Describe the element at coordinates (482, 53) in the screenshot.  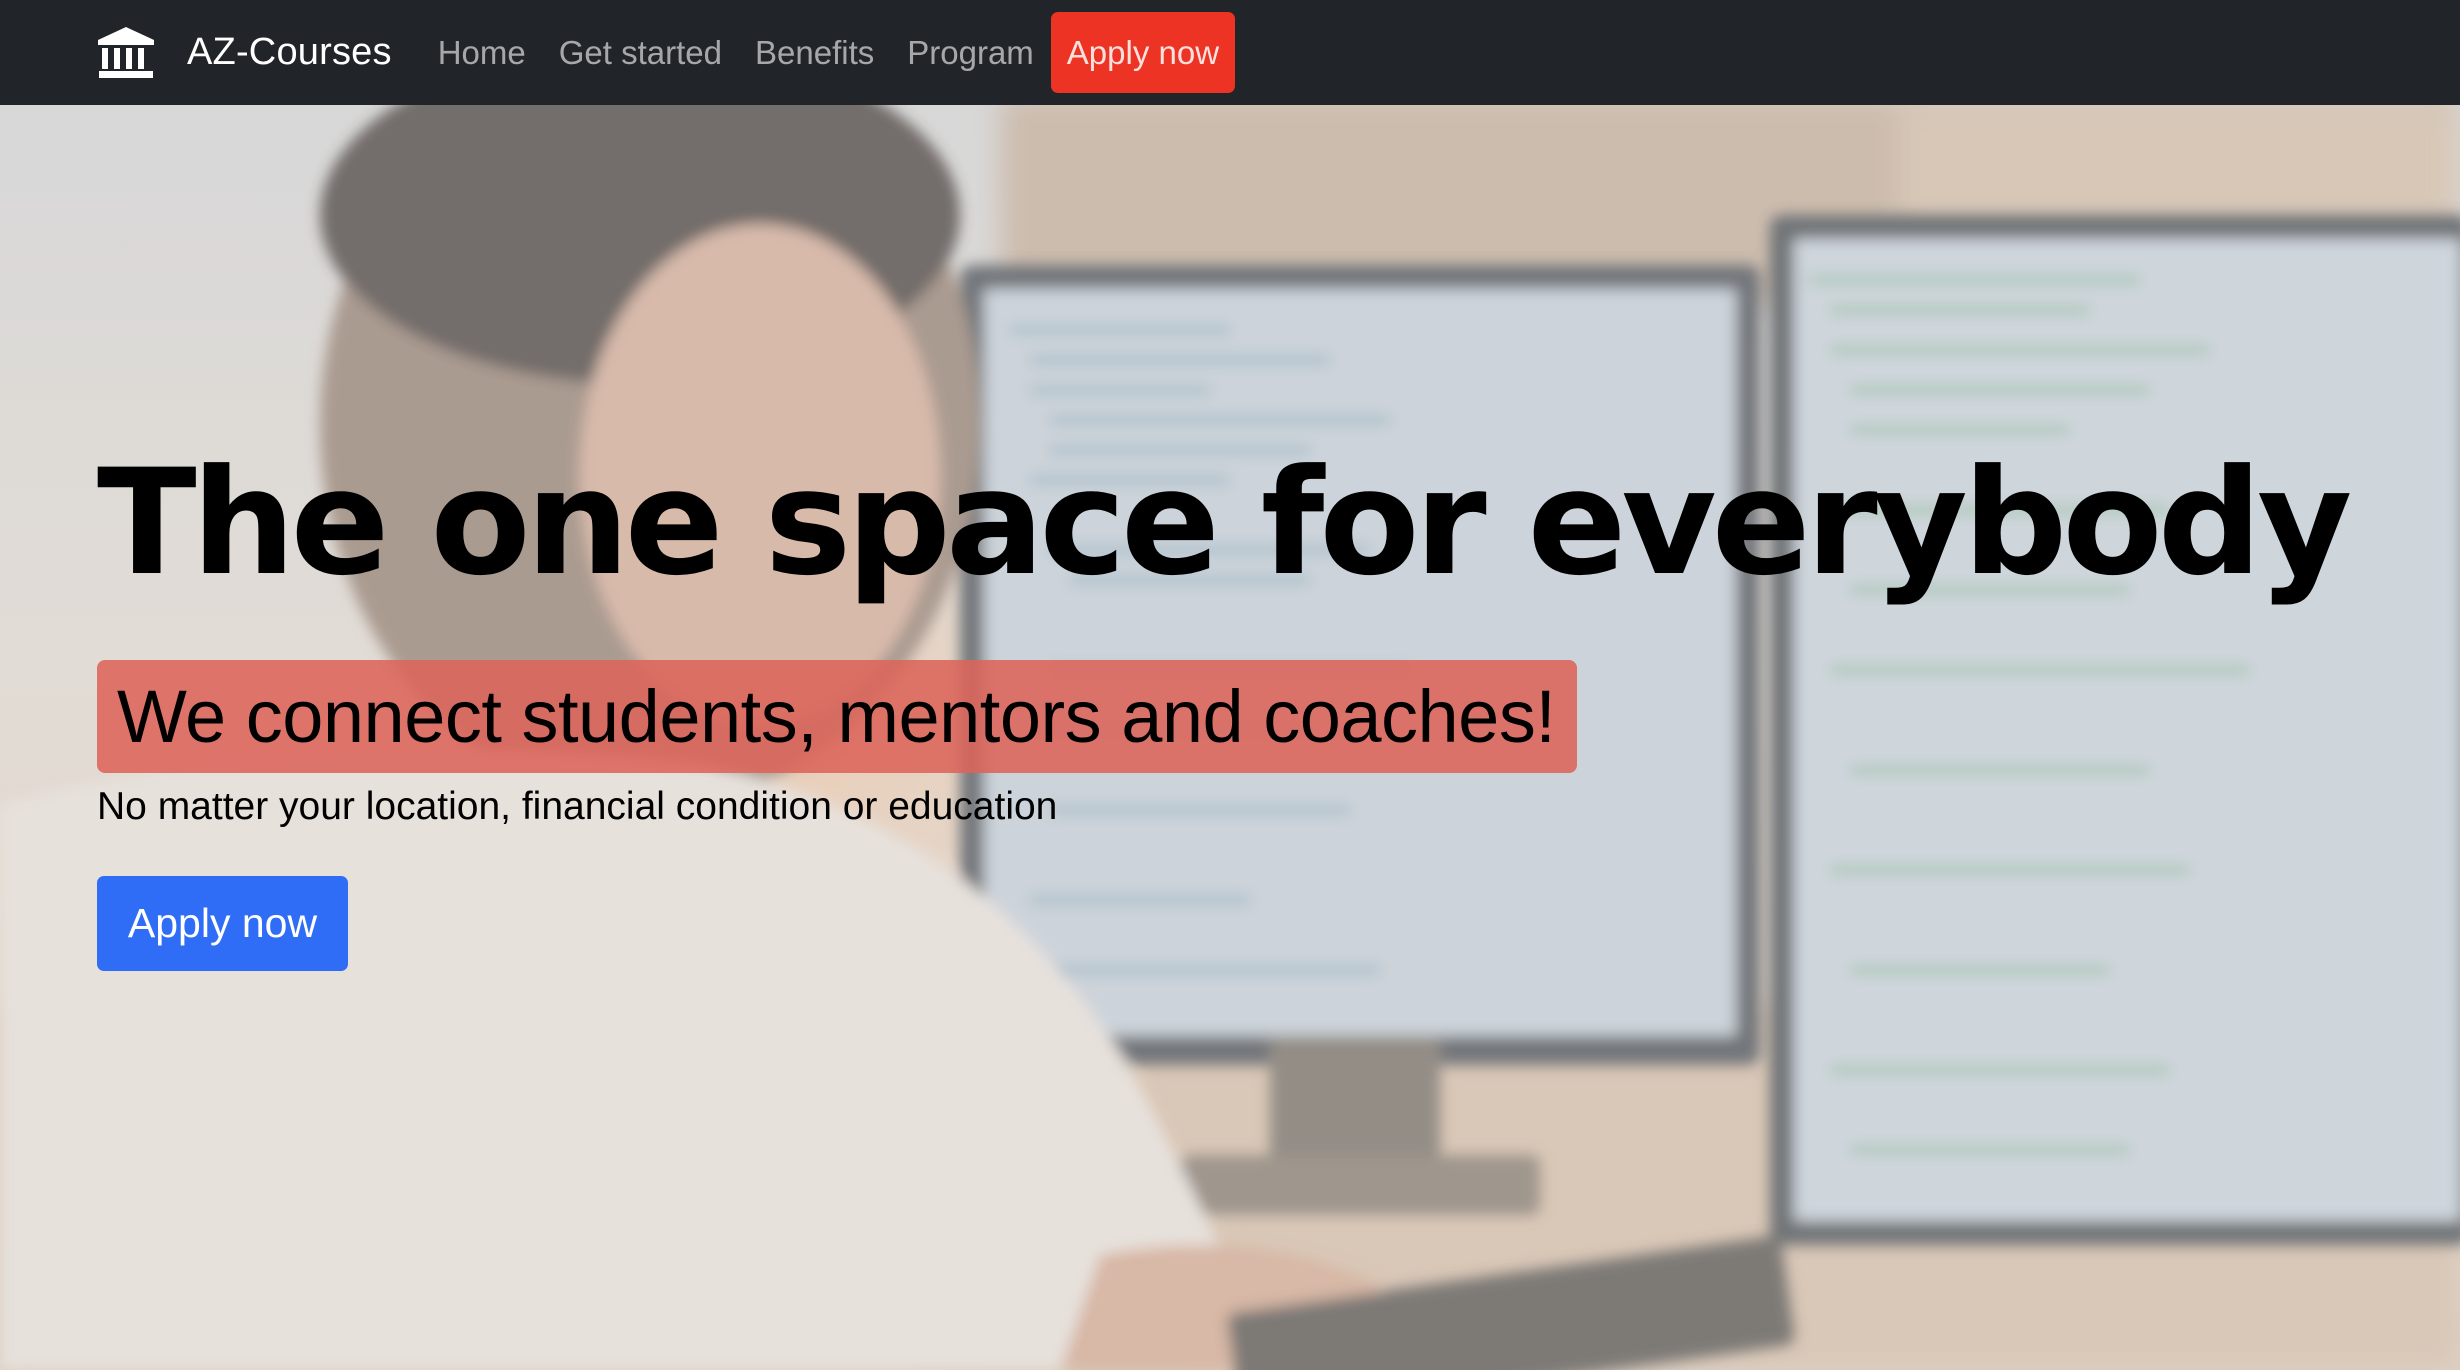
I see `nav-link-home: Home` at that location.